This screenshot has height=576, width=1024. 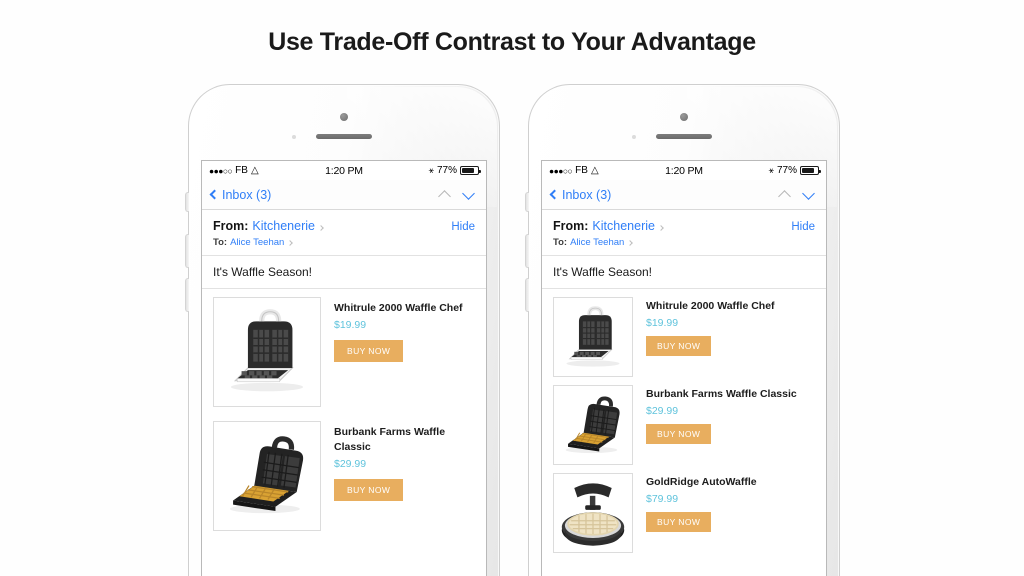 I want to click on product-name: GoldRidge AutoWaffle, so click(x=701, y=482).